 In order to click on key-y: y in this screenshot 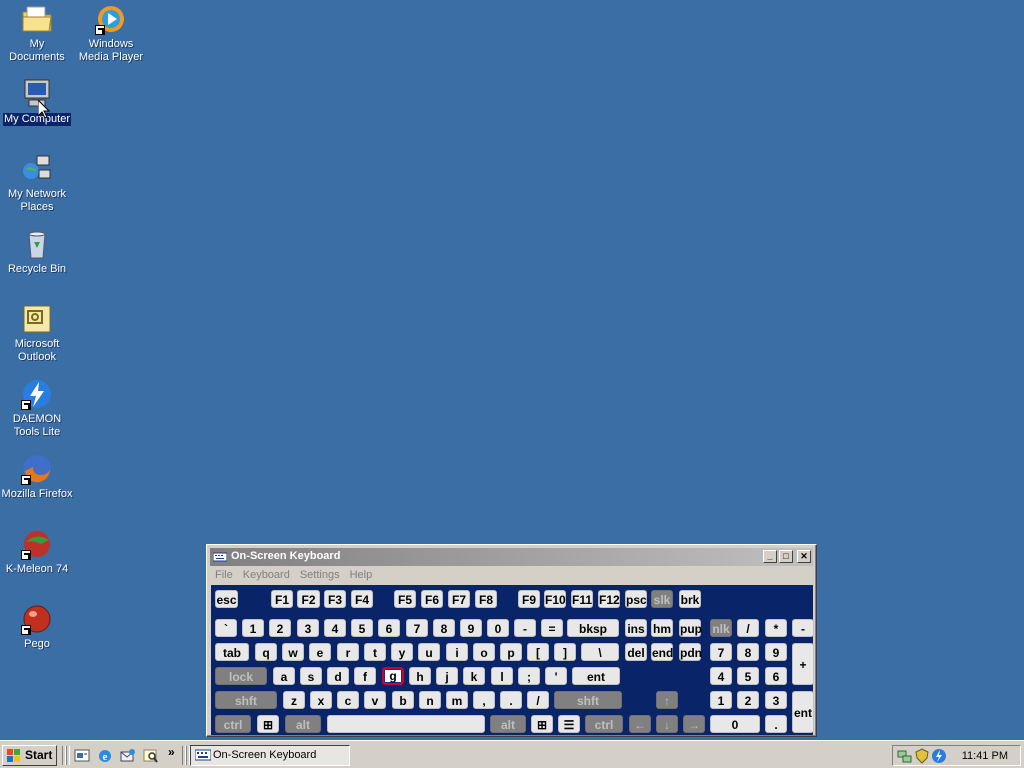, I will do `click(402, 652)`.